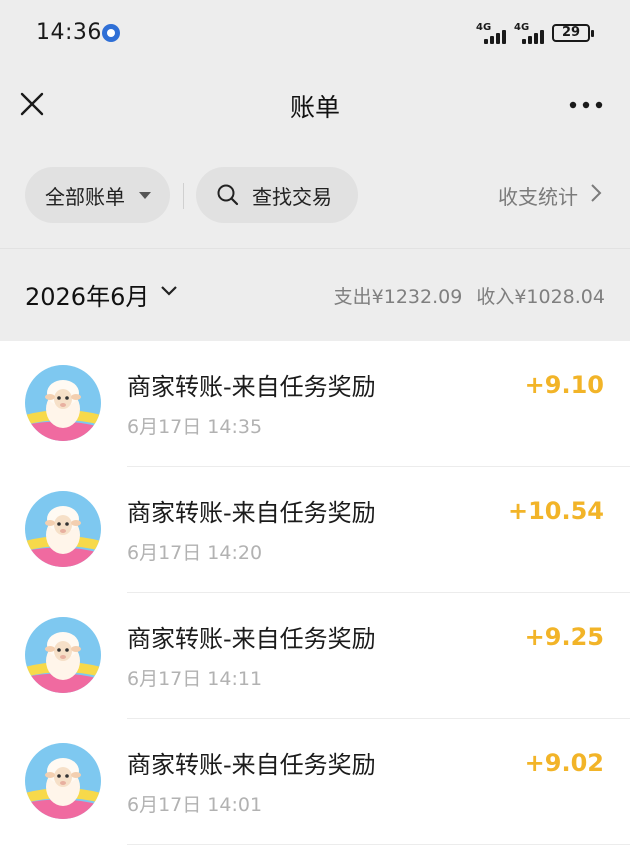  What do you see at coordinates (555, 511) in the screenshot?
I see `transaction-amount: +10.54` at bounding box center [555, 511].